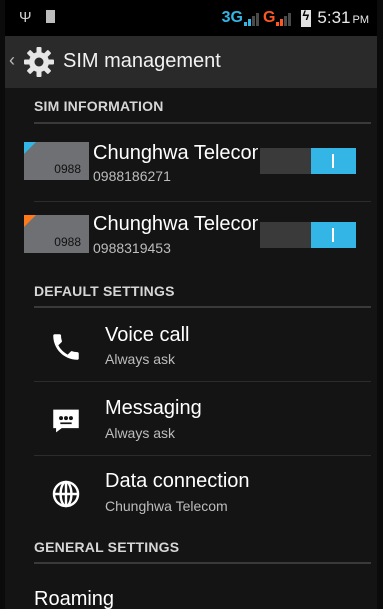 The height and width of the screenshot is (609, 383). What do you see at coordinates (251, 18) in the screenshot?
I see `signal-bars-sim1-icon` at bounding box center [251, 18].